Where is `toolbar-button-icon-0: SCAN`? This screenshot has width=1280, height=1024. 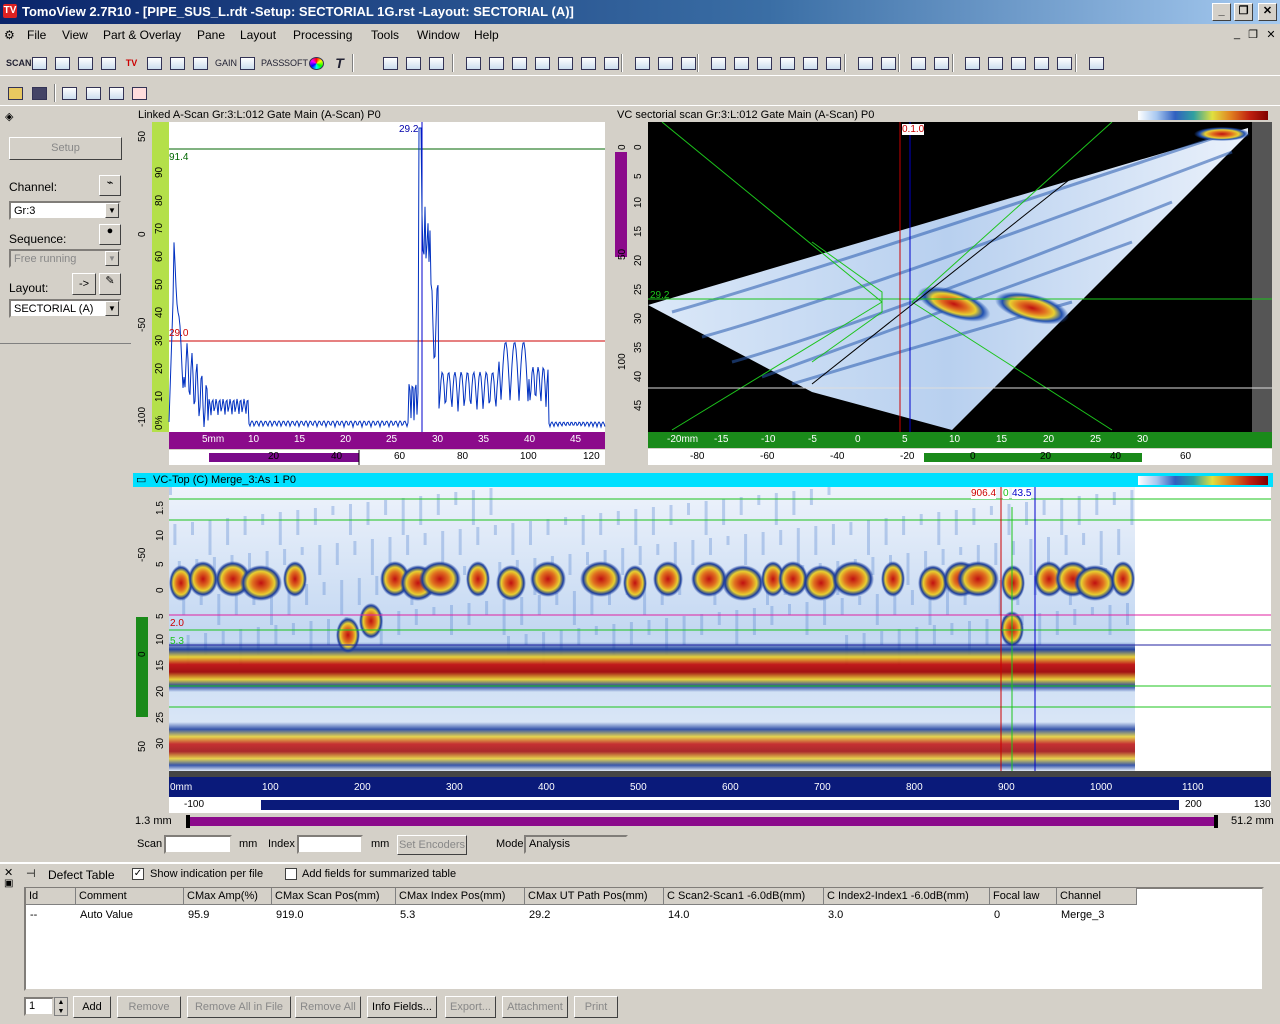
toolbar-button-icon-0: SCAN is located at coordinates (18, 63).